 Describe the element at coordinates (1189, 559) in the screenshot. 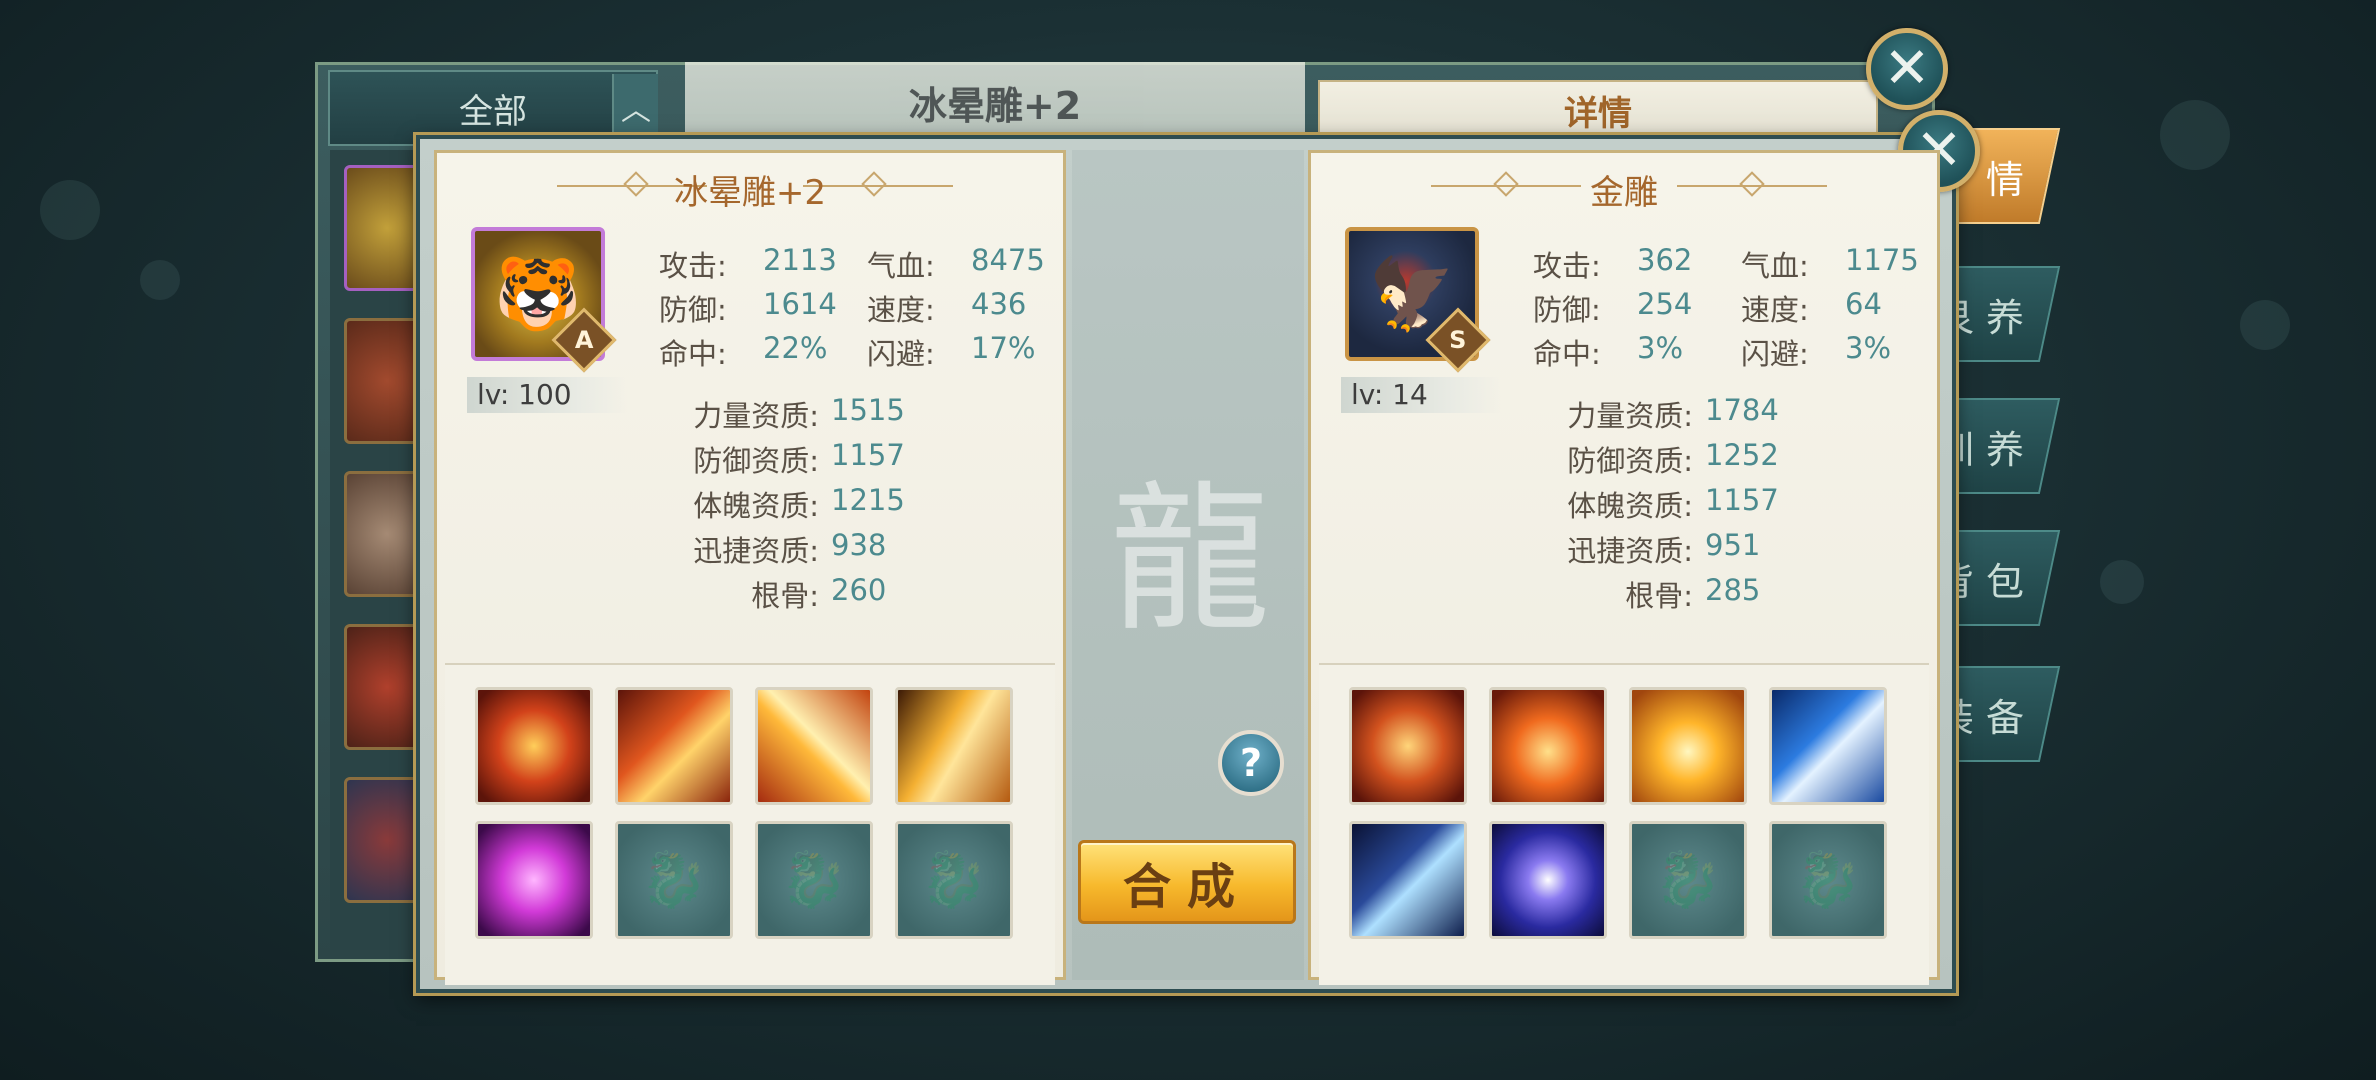

I see `dragon-emblem-icon: 龍` at that location.